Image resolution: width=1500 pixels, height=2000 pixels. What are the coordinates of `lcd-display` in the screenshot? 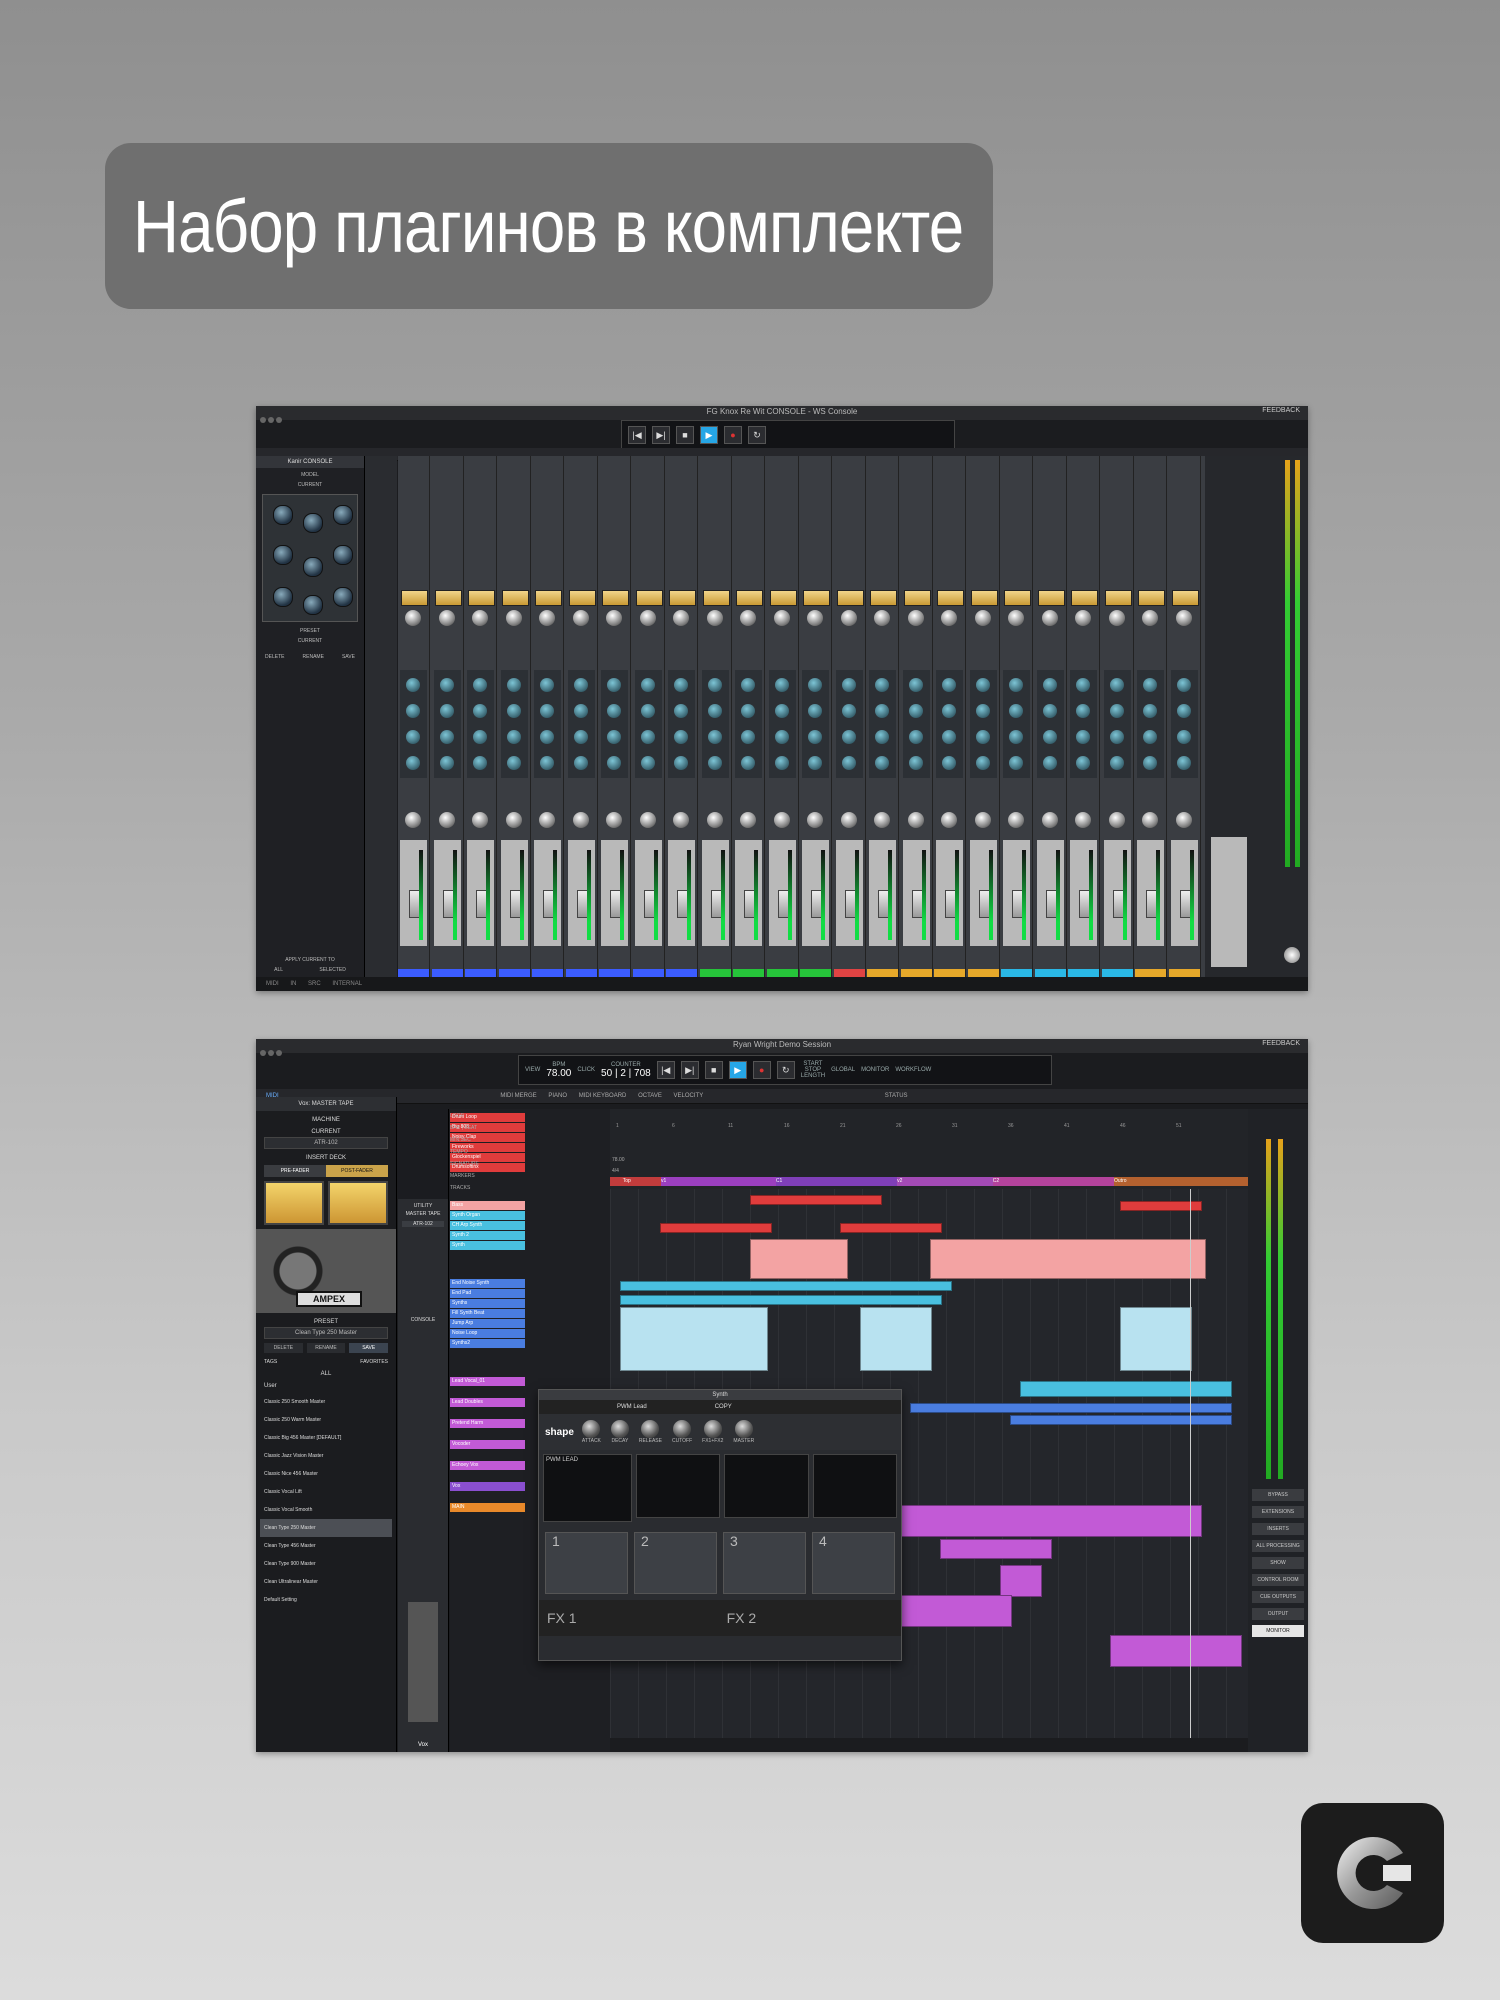 It's located at (677, 1486).